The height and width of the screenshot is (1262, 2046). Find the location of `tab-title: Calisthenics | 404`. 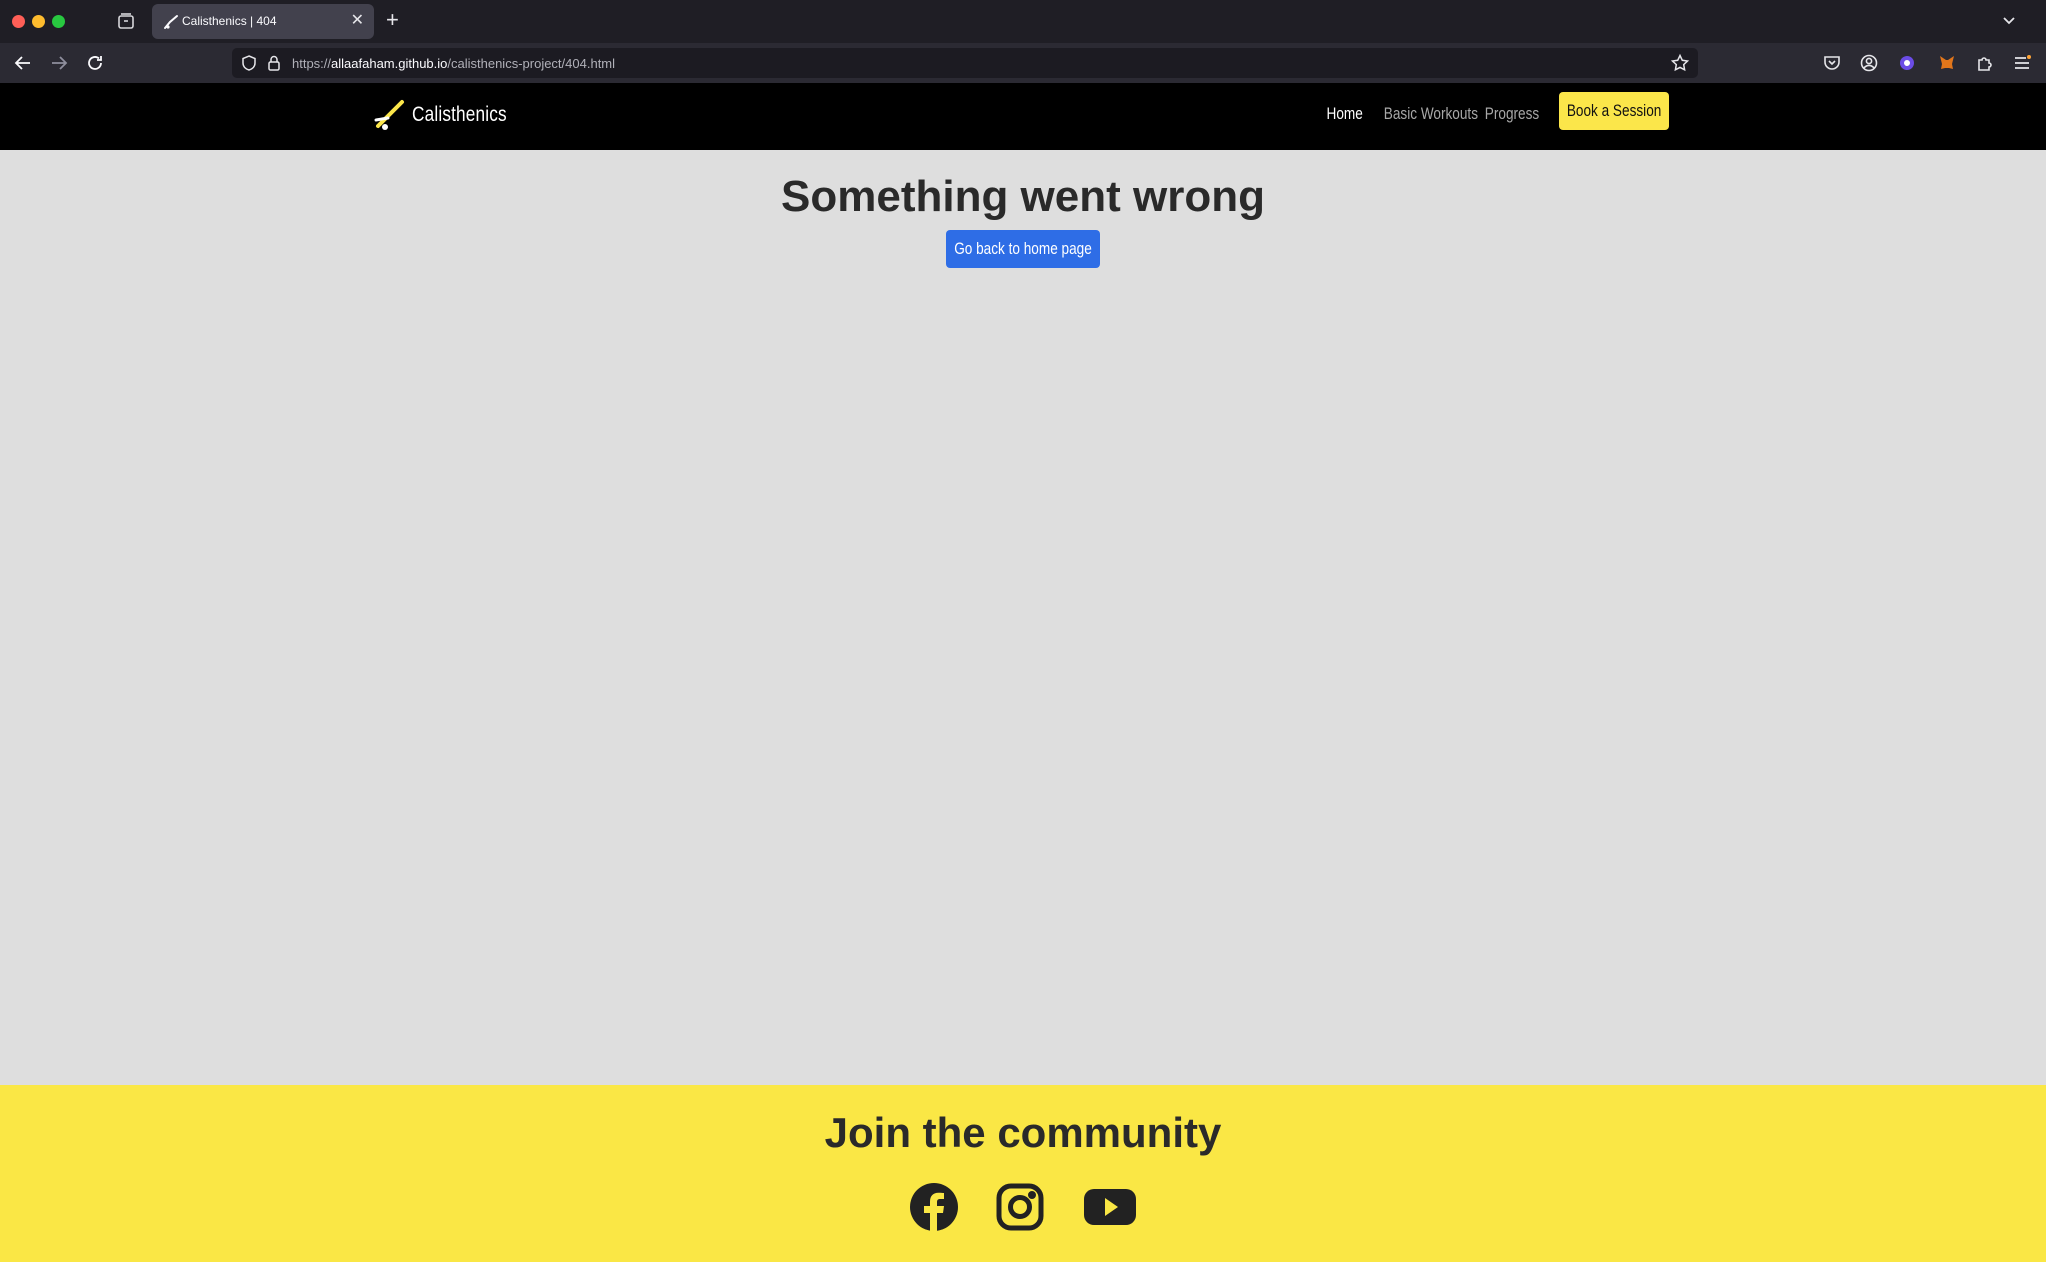

tab-title: Calisthenics | 404 is located at coordinates (229, 21).